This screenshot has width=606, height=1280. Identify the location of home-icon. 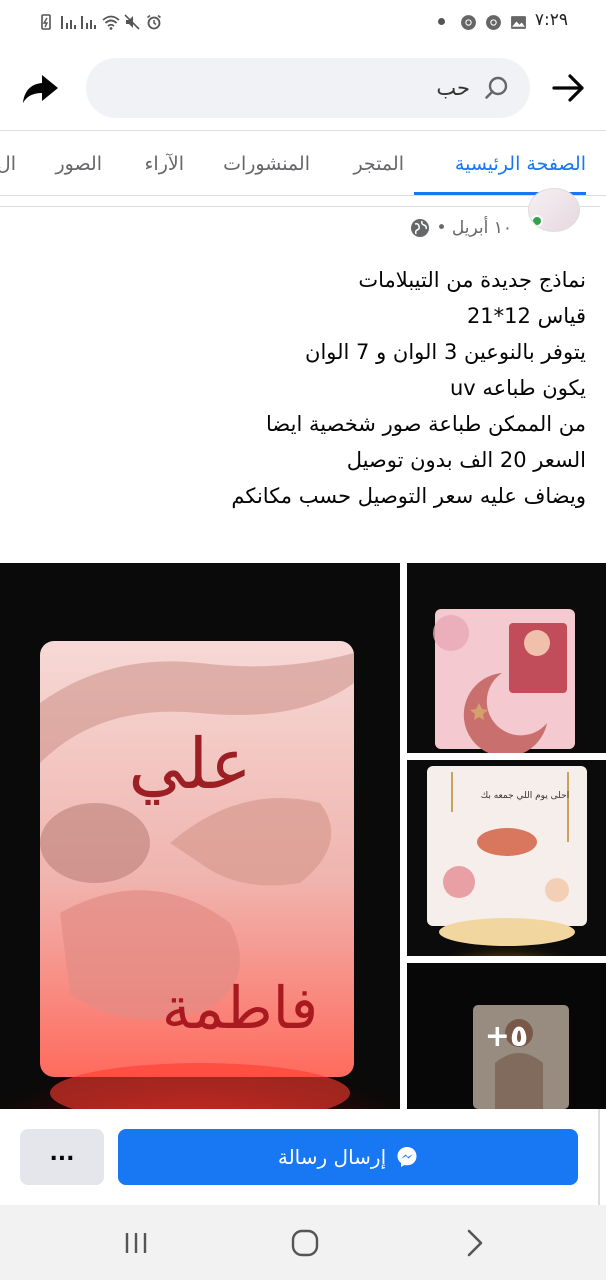
(305, 1243).